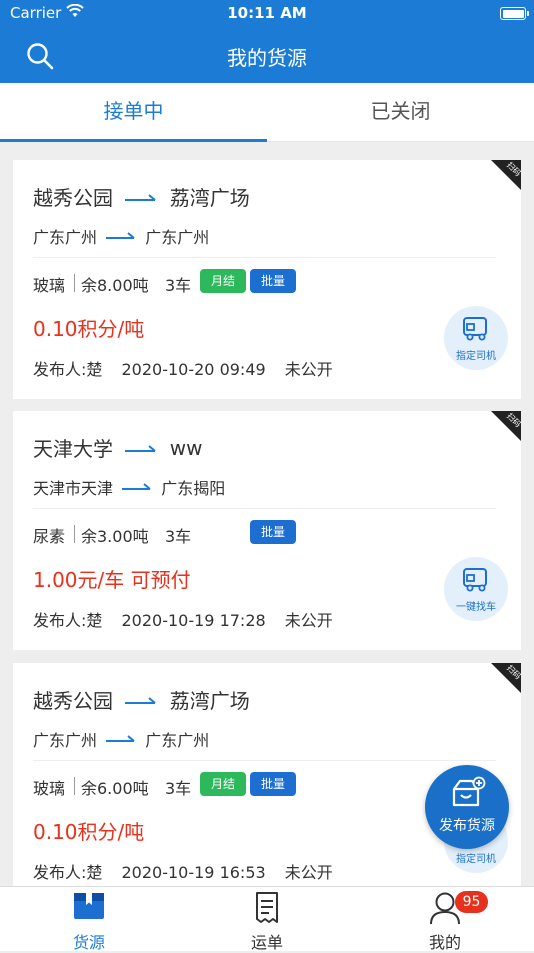 The width and height of the screenshot is (534, 953). I want to click on publish-time: 2020-10-20 09:49, so click(193, 369).